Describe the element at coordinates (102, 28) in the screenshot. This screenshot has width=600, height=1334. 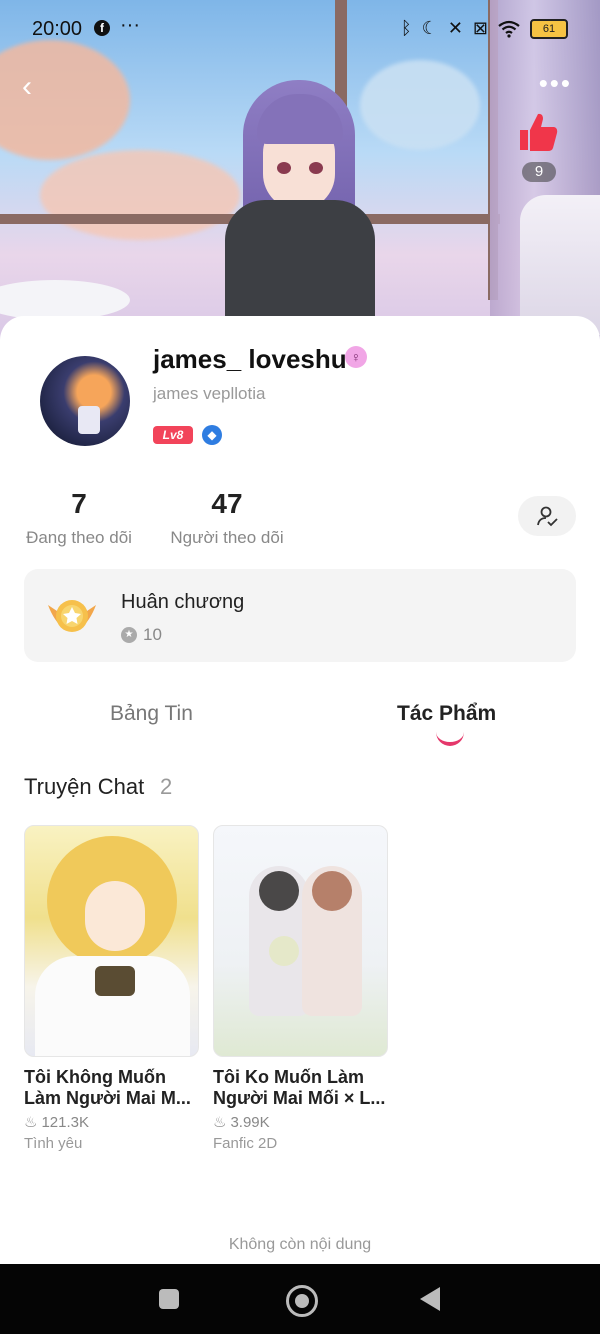
I see `facebook-icon: f` at that location.